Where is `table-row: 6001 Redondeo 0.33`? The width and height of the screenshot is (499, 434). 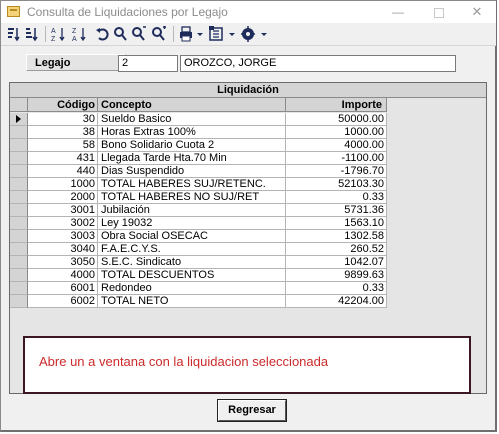
table-row: 6001 Redondeo 0.33 is located at coordinates (198, 288).